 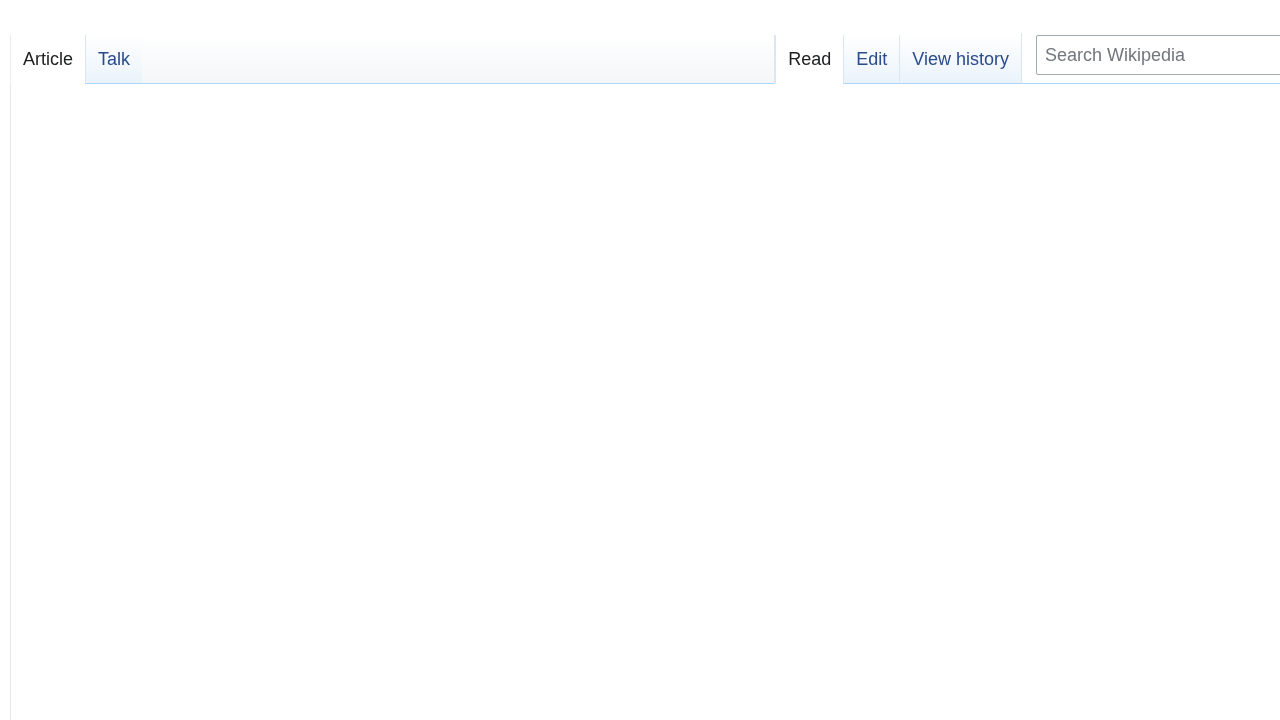 I want to click on search-field: Search Wikipedia, so click(x=1158, y=55).